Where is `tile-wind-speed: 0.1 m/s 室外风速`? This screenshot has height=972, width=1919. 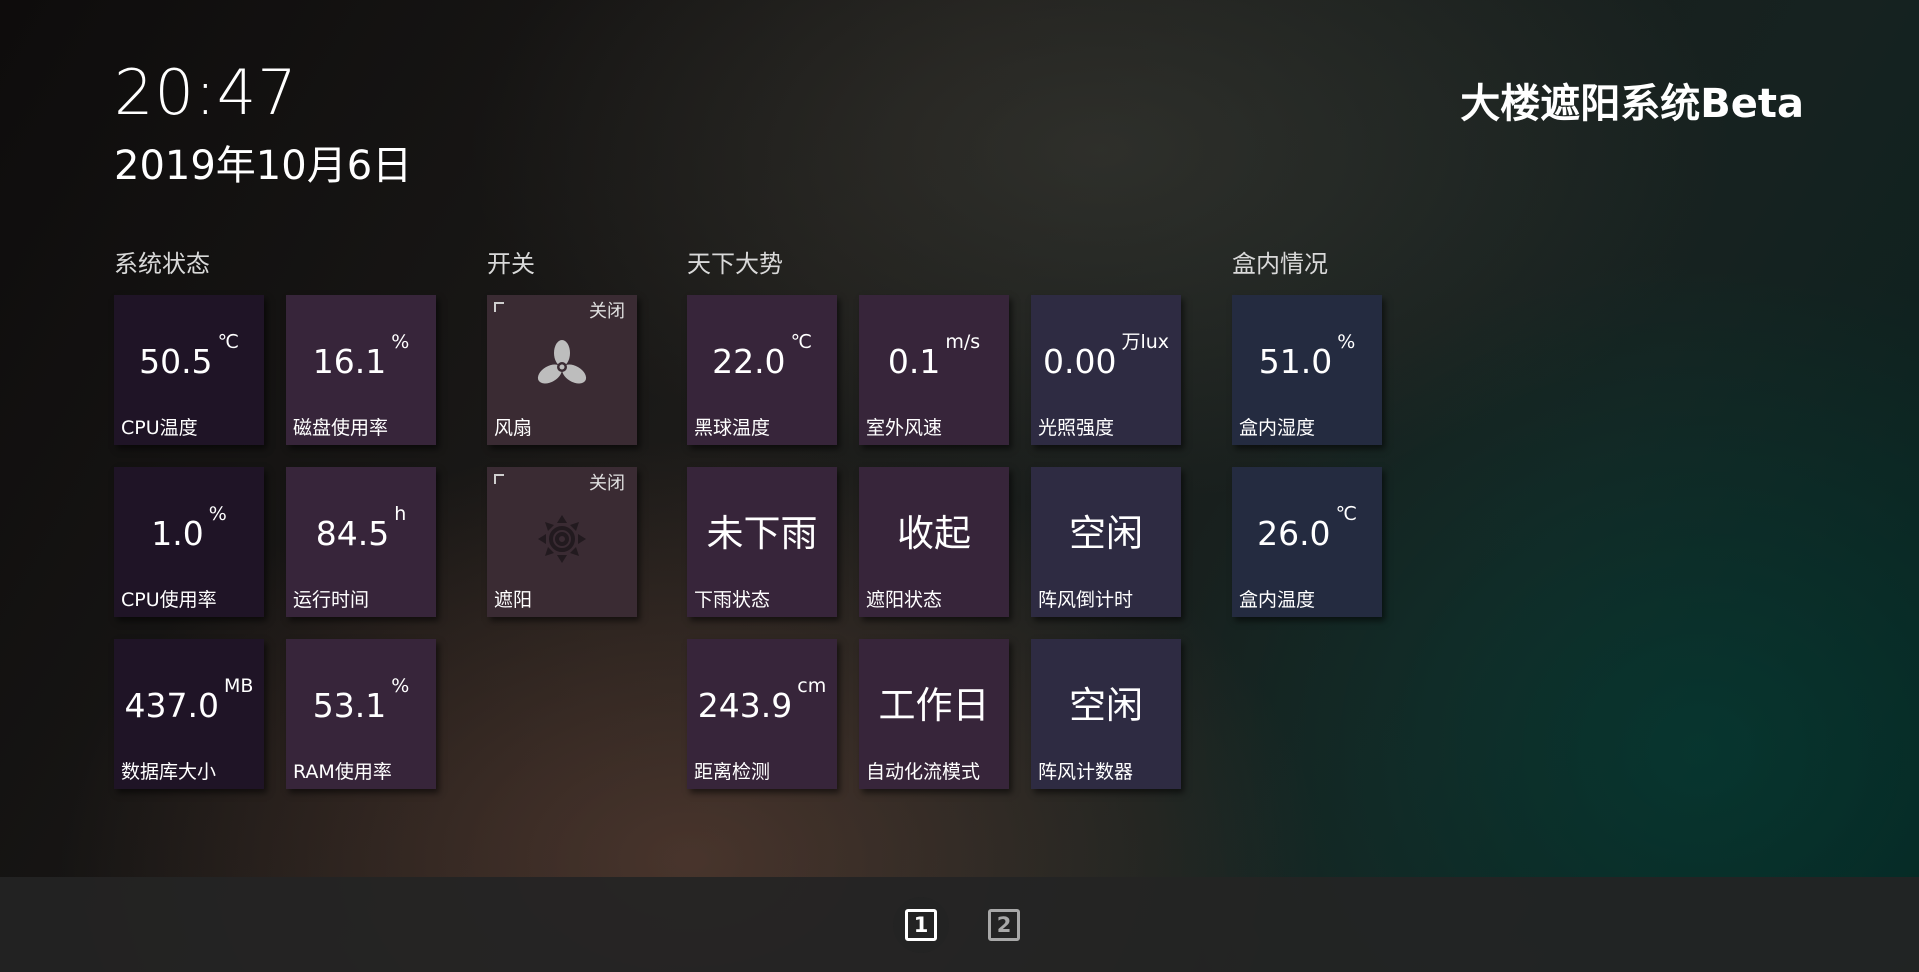
tile-wind-speed: 0.1 m/s 室外风速 is located at coordinates (934, 370).